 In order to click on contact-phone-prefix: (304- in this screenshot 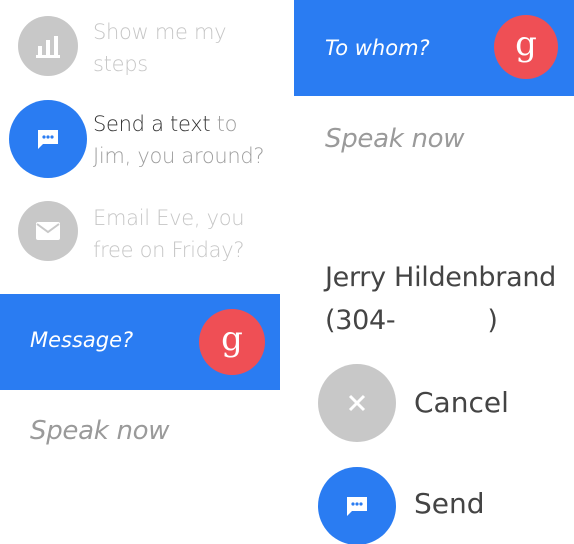, I will do `click(360, 320)`.